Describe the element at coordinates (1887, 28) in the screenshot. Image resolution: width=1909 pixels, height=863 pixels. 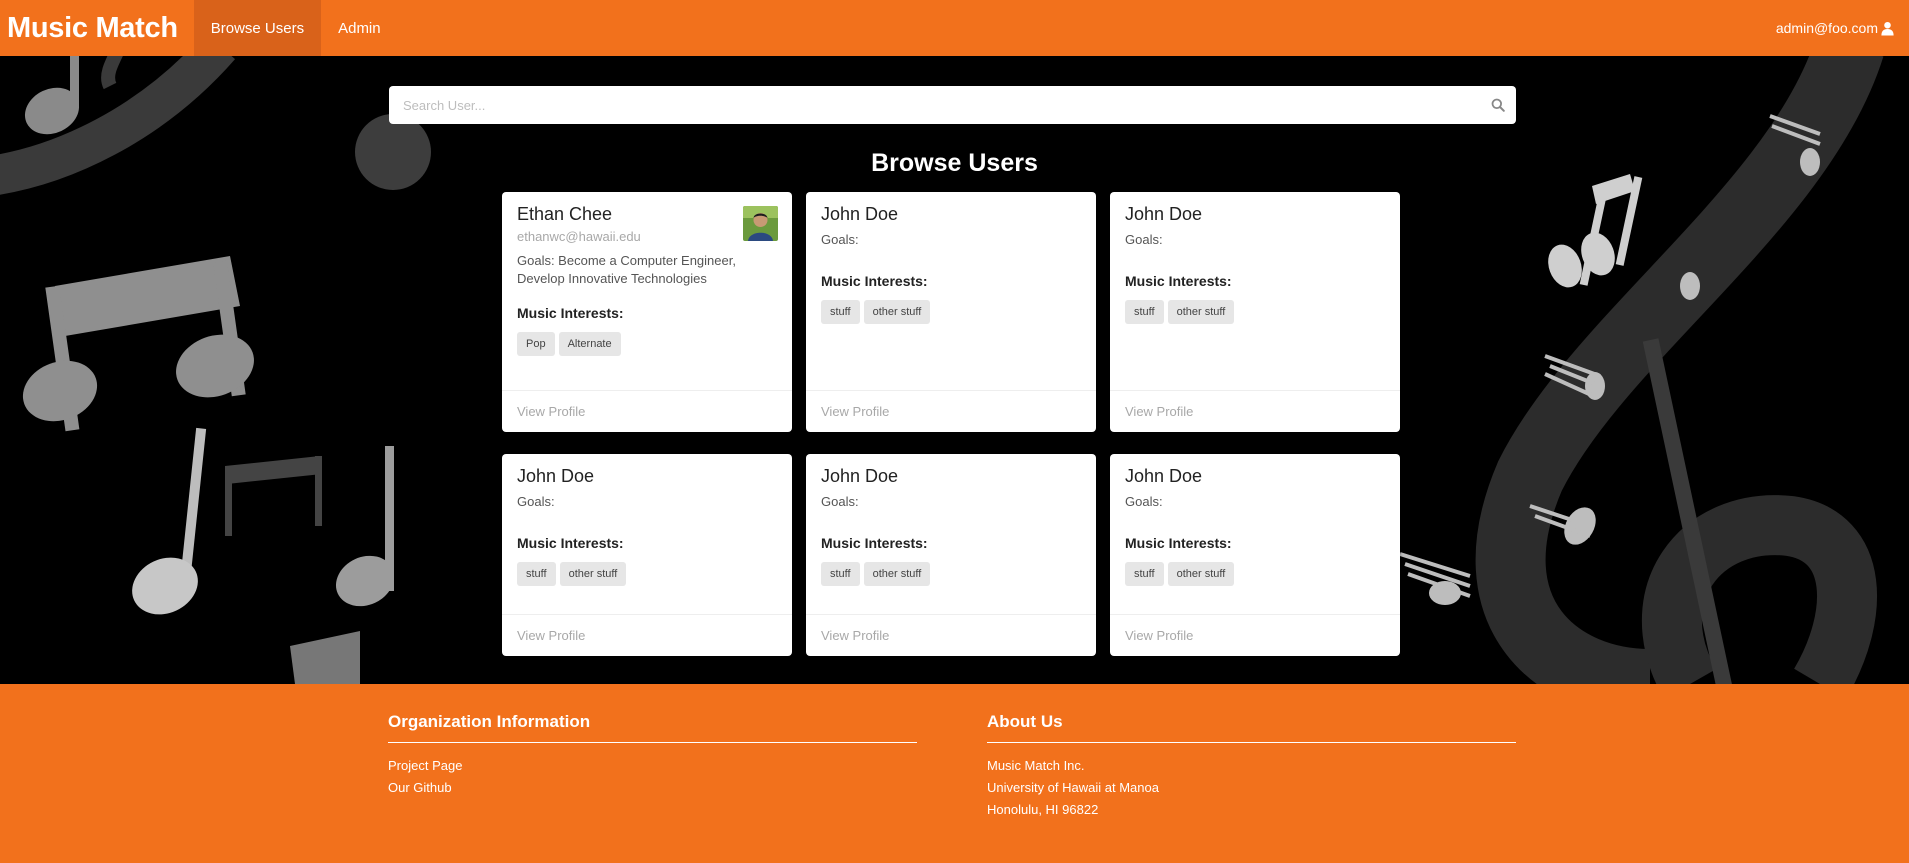
I see `user-icon` at that location.